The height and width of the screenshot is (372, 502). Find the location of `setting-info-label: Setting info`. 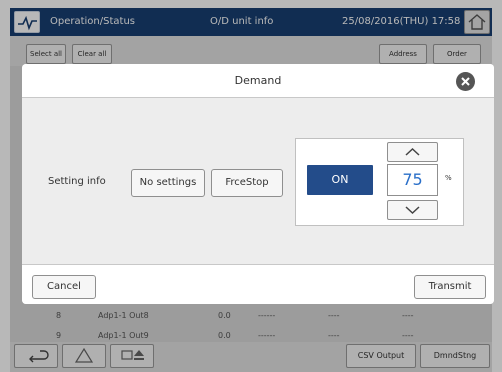

setting-info-label: Setting info is located at coordinates (77, 181).